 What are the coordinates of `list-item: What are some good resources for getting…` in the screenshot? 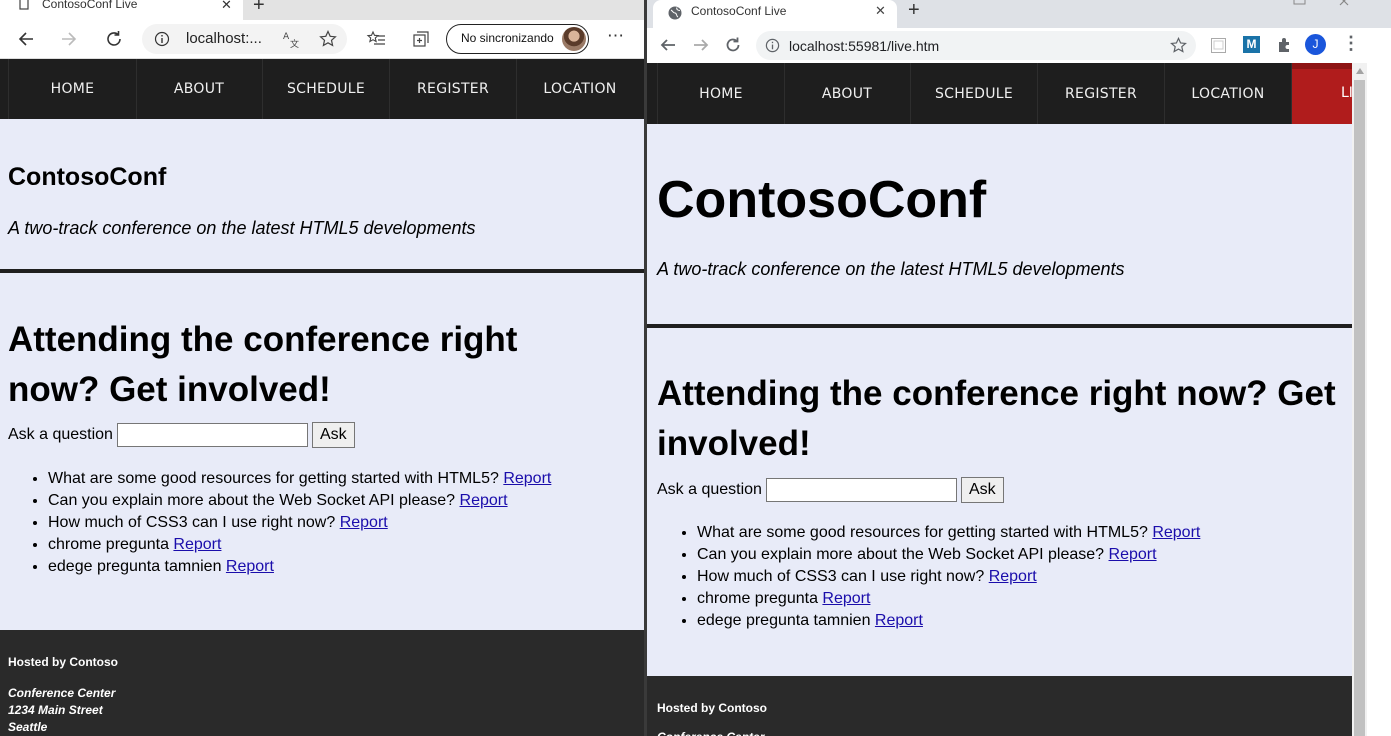 It's located at (948, 533).